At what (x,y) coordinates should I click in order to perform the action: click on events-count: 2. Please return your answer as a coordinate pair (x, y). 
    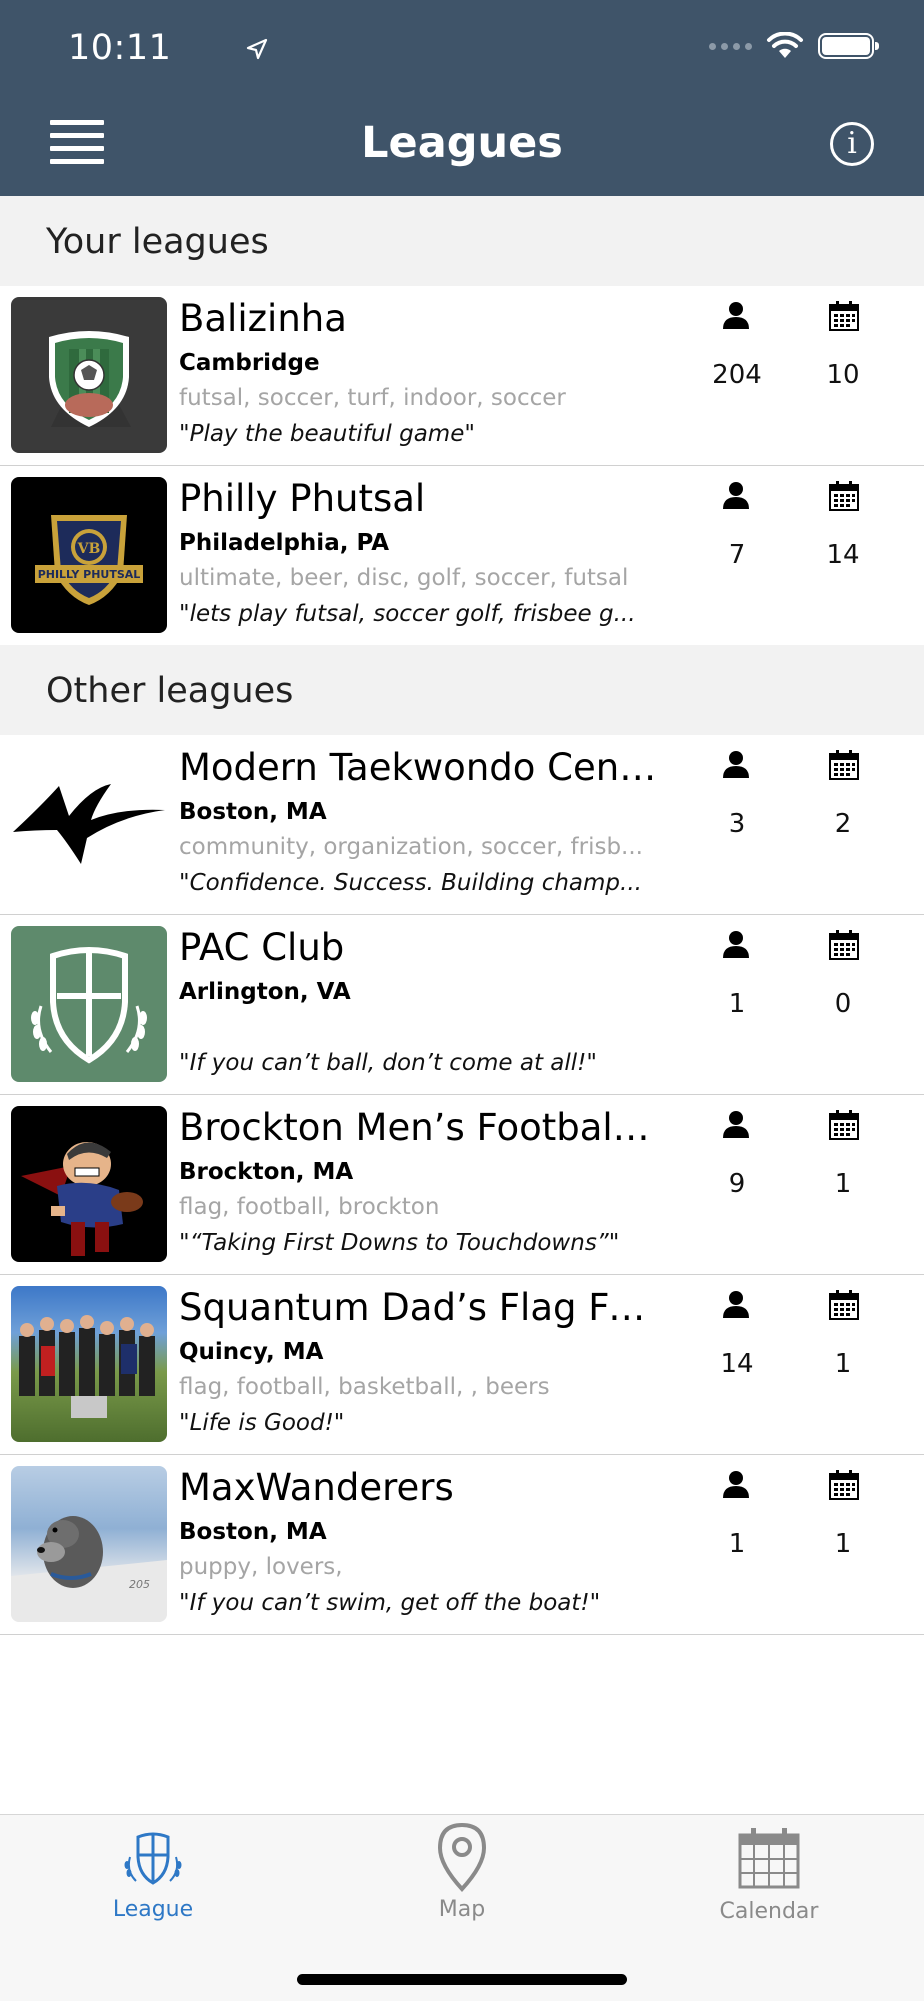
    Looking at the image, I should click on (843, 824).